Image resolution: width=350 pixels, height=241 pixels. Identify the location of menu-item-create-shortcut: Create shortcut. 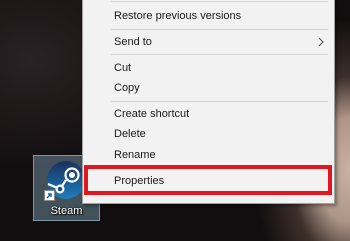
(208, 114).